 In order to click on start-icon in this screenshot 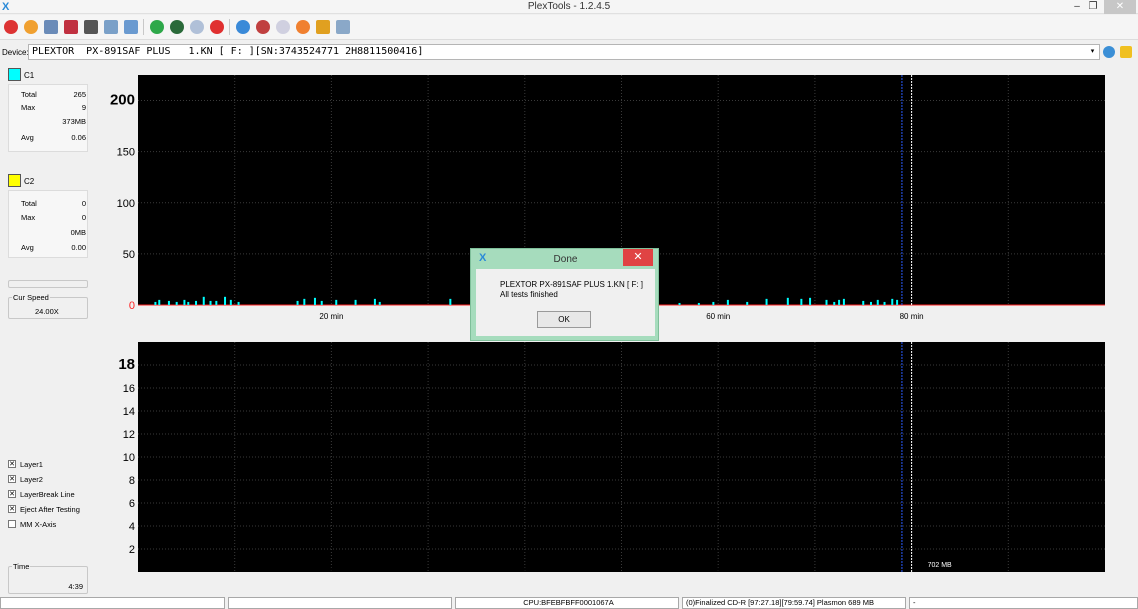, I will do `click(177, 27)`.